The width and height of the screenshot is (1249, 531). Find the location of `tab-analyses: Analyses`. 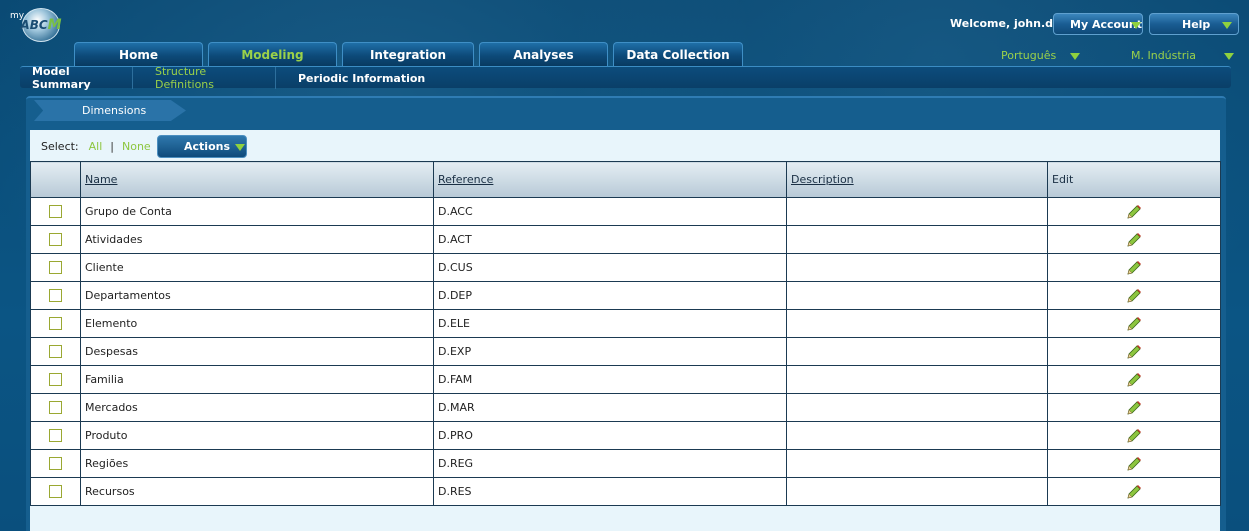

tab-analyses: Analyses is located at coordinates (543, 54).